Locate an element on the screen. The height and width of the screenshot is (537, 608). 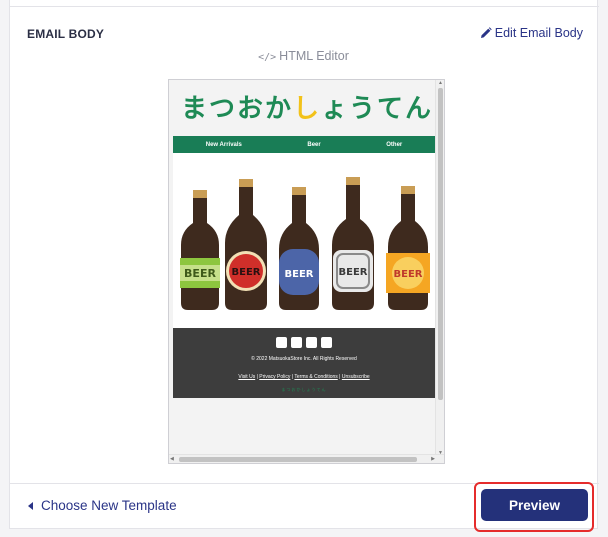
store-logo: まつおかしょうてん is located at coordinates (307, 109).